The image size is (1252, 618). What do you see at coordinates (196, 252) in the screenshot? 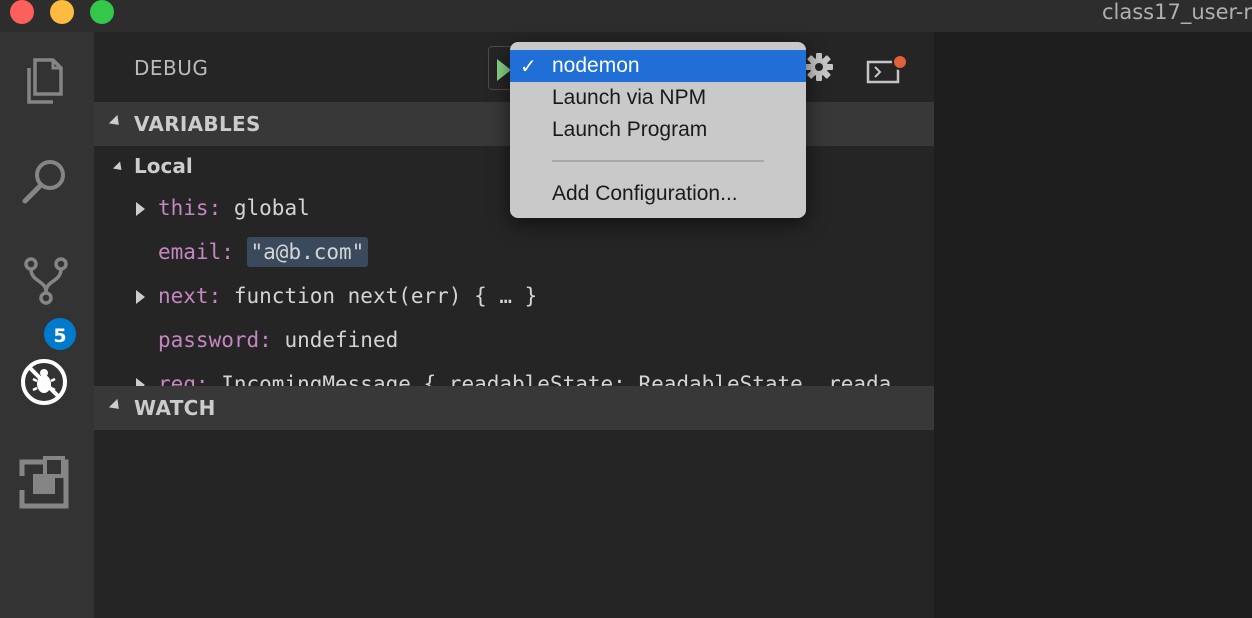
I see `variable-name: email:` at bounding box center [196, 252].